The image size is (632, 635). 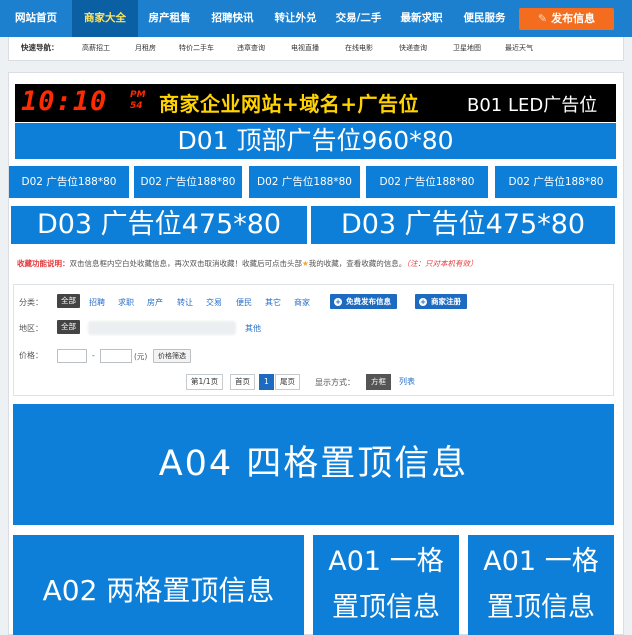 I want to click on region-all: 全部, so click(x=68, y=327).